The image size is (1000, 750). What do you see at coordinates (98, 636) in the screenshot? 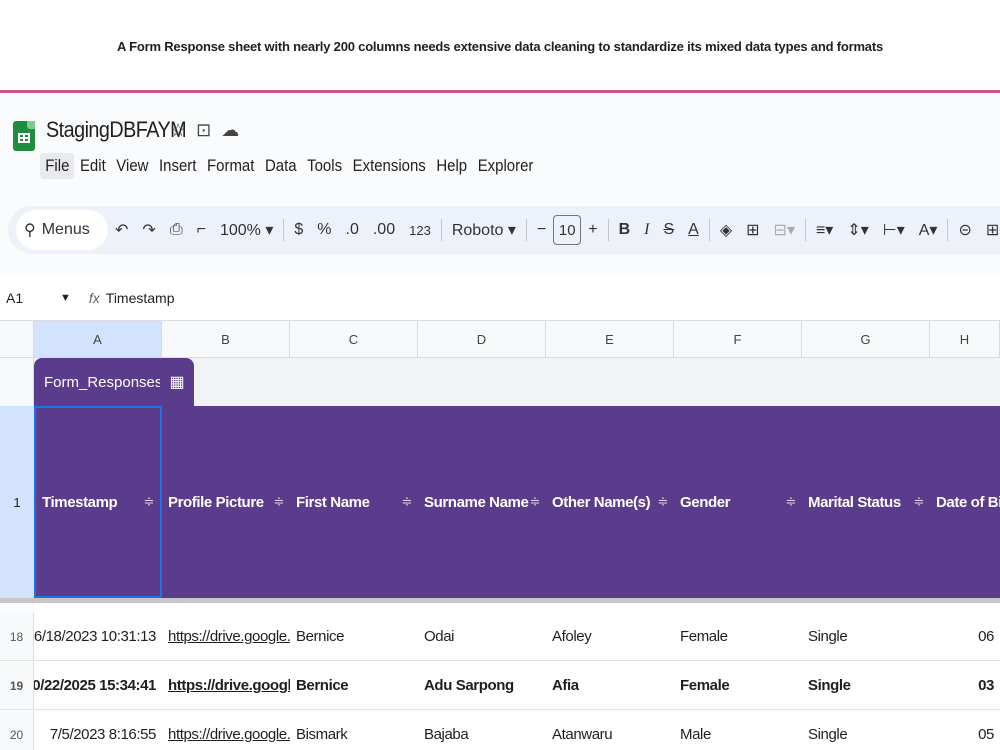
I see `cell: 6/18/2023 10:31:13` at bounding box center [98, 636].